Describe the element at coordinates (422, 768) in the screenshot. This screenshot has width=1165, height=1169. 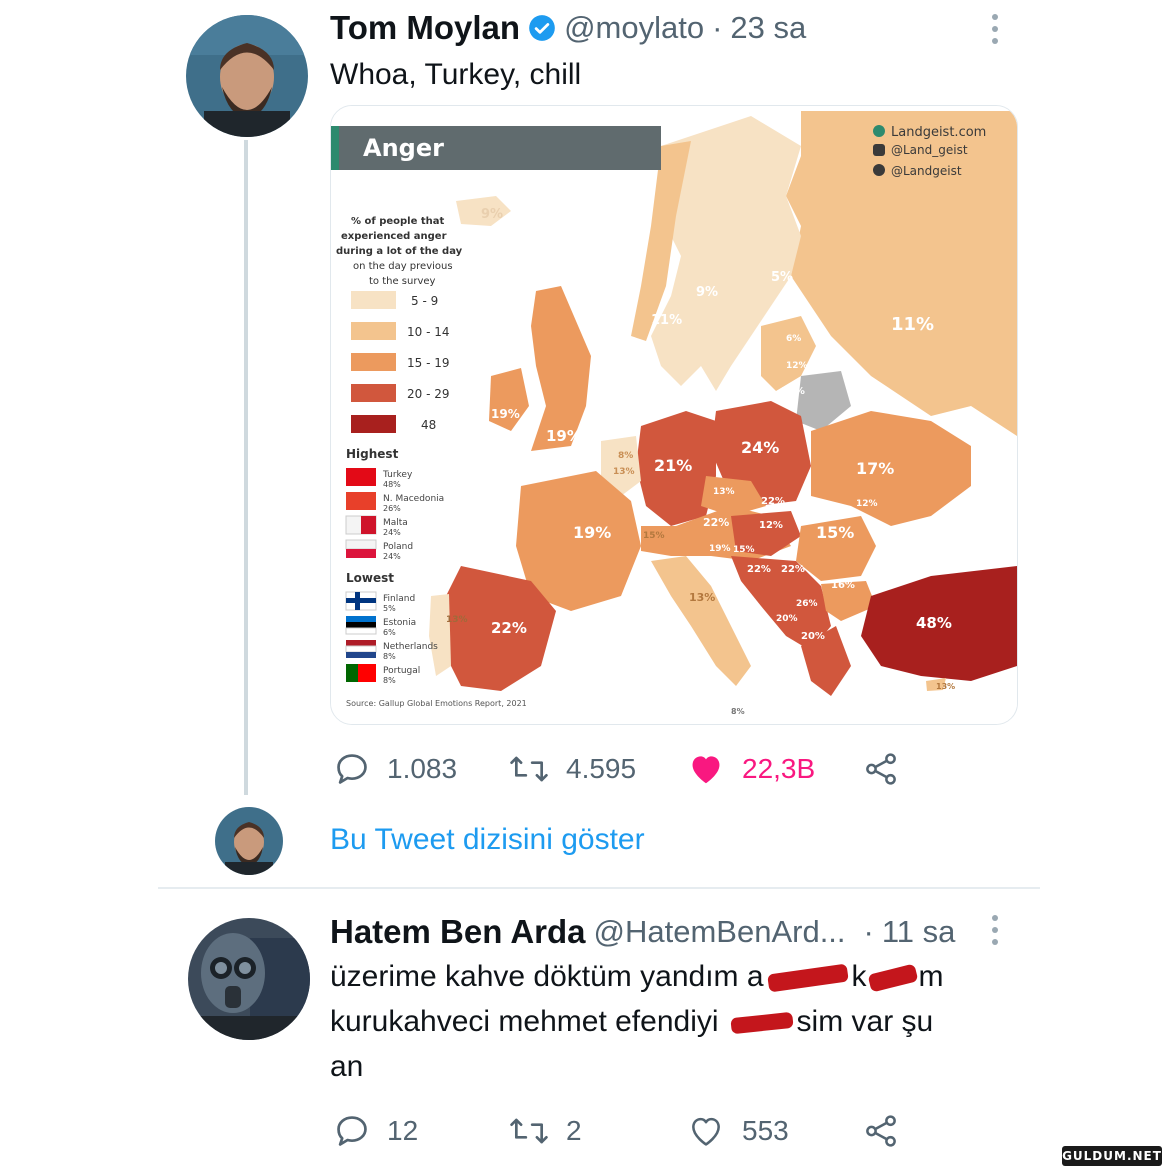
I see `reply-count: 1.083` at that location.